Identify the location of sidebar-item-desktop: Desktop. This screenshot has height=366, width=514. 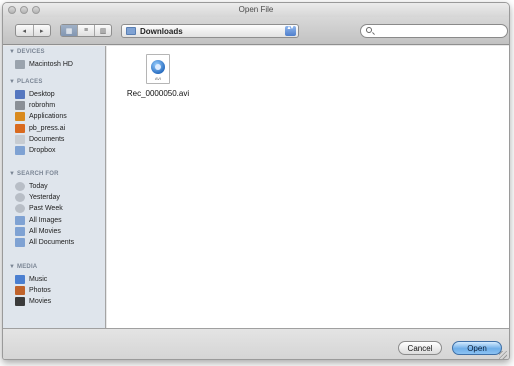
(59, 94).